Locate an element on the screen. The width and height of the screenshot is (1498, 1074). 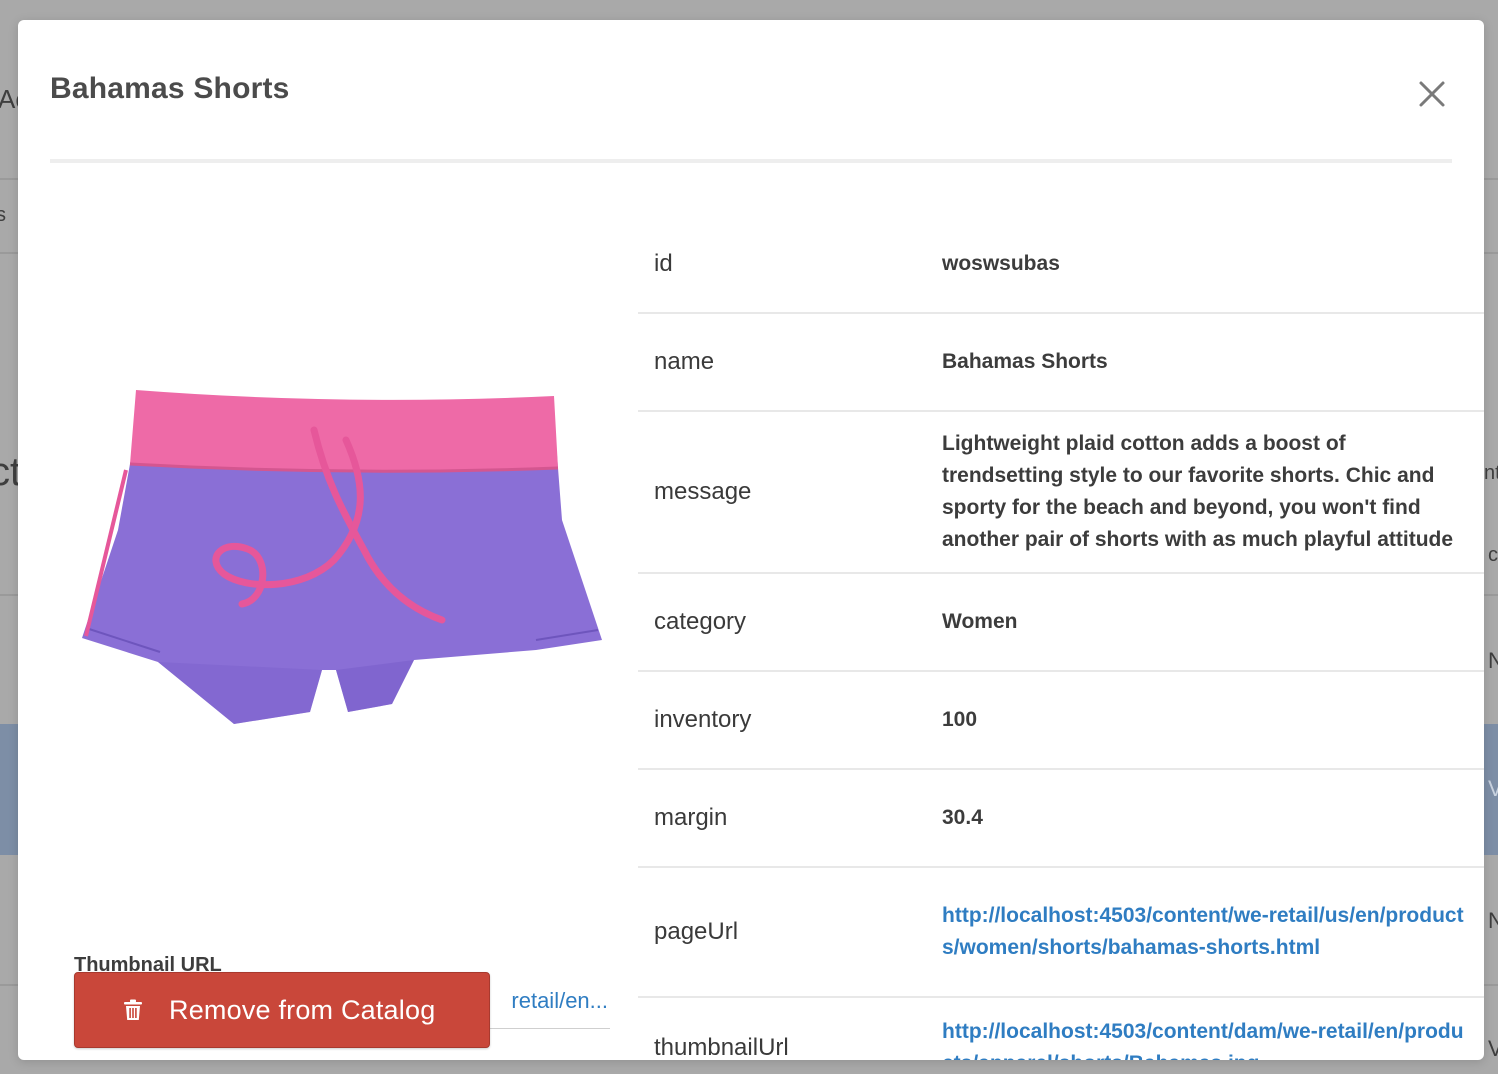
property-key: thumbnailUrl is located at coordinates (721, 1047).